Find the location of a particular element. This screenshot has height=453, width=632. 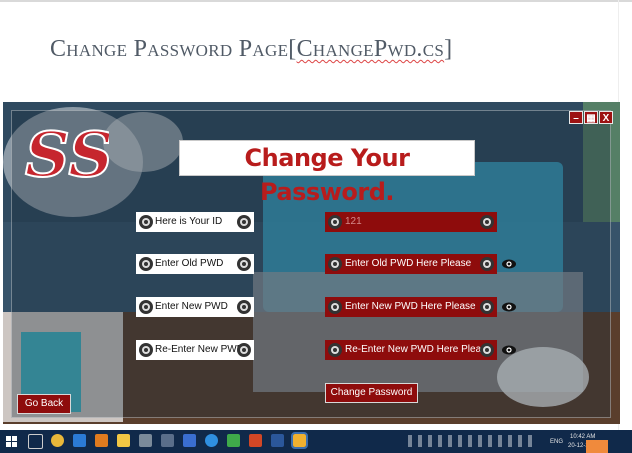

id-label-text: Here is Your ID is located at coordinates (189, 221).